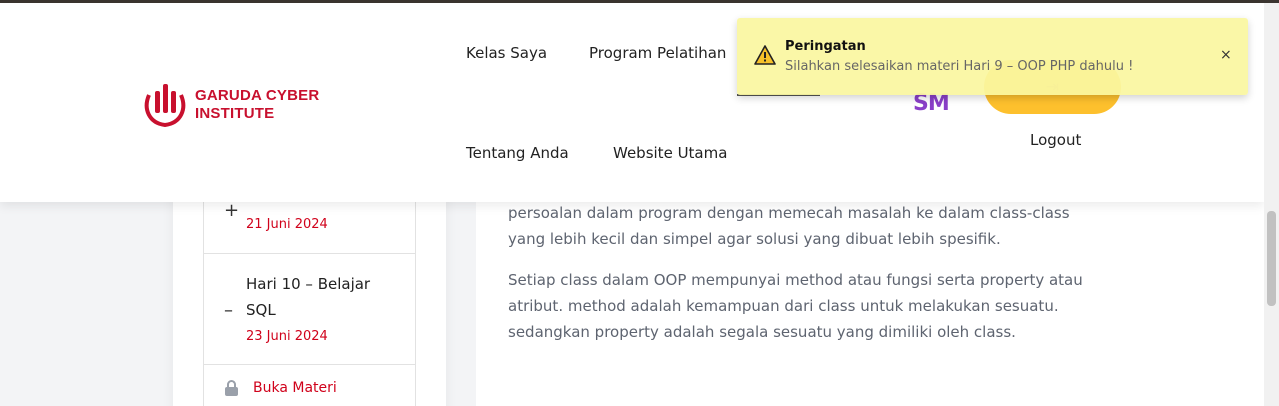  I want to click on brand-name: GARUDA CYBER INSTITUTE, so click(257, 105).